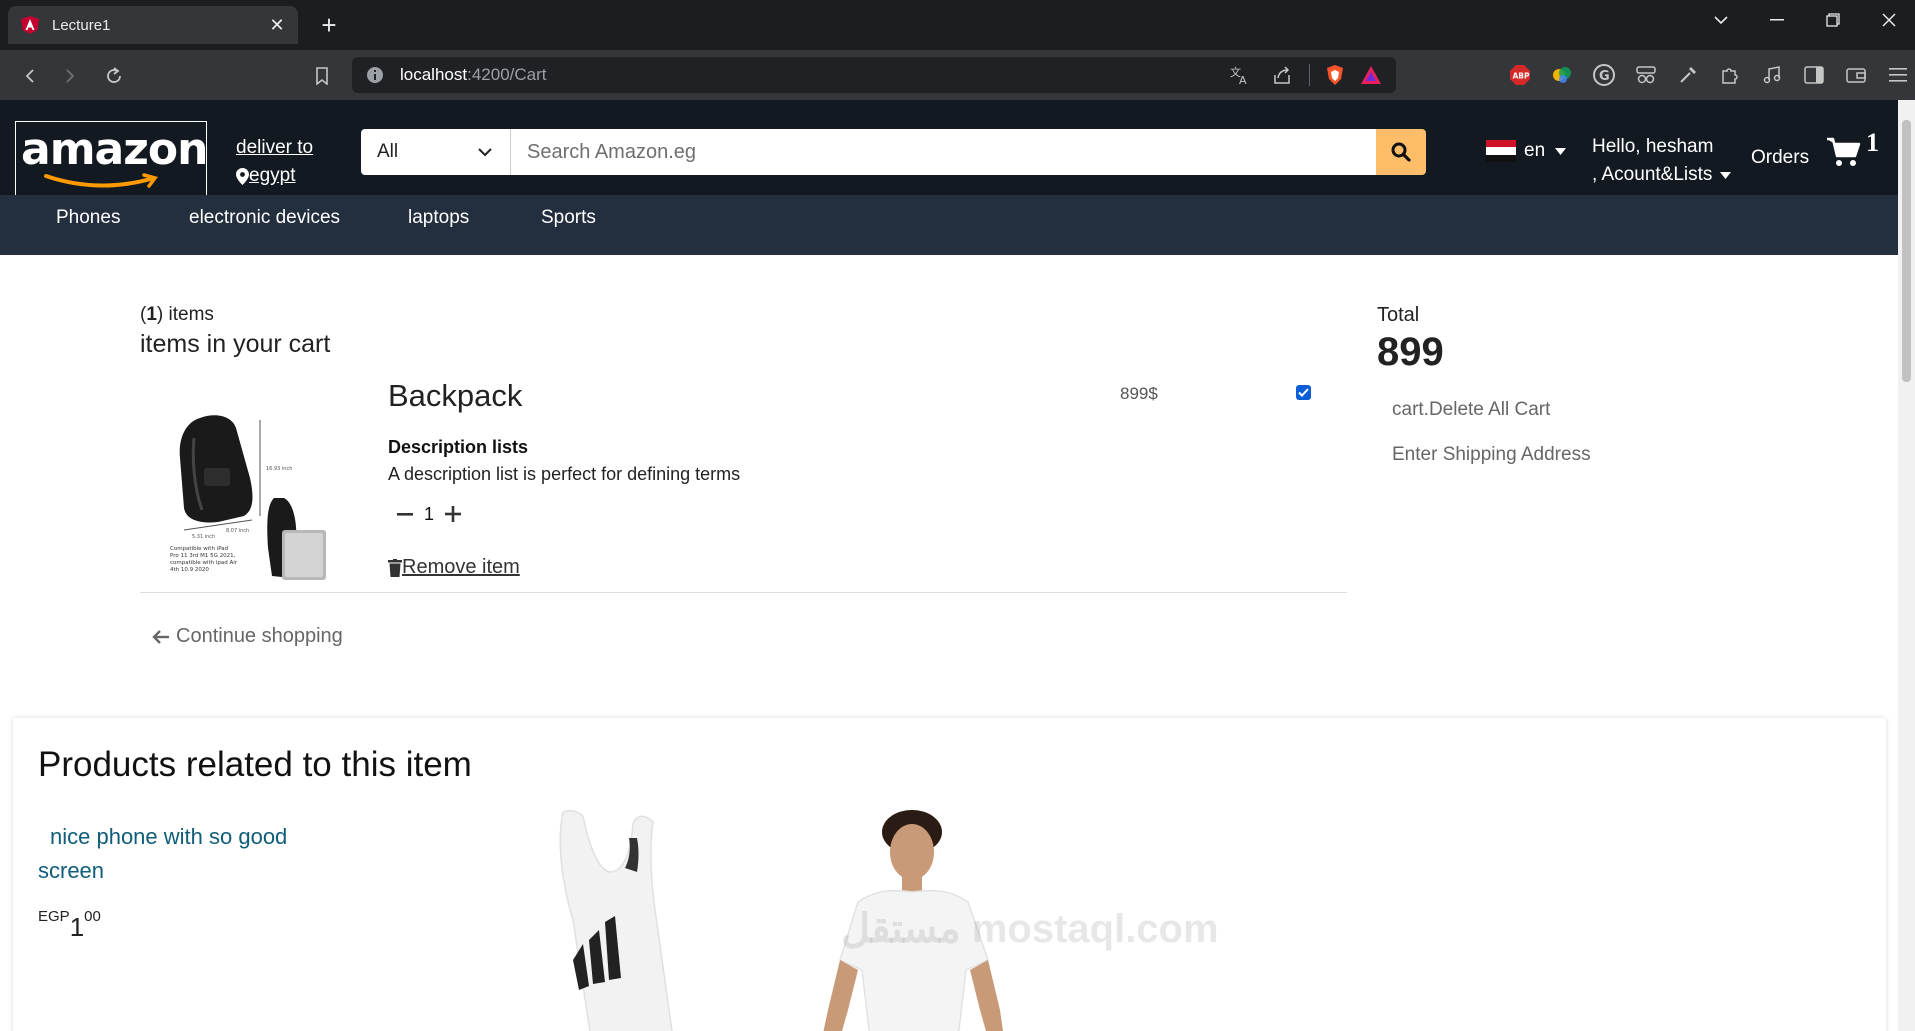 Image resolution: width=1915 pixels, height=1031 pixels. What do you see at coordinates (1491, 455) in the screenshot?
I see `enter-shipping-address-button: Enter Shipping Address` at bounding box center [1491, 455].